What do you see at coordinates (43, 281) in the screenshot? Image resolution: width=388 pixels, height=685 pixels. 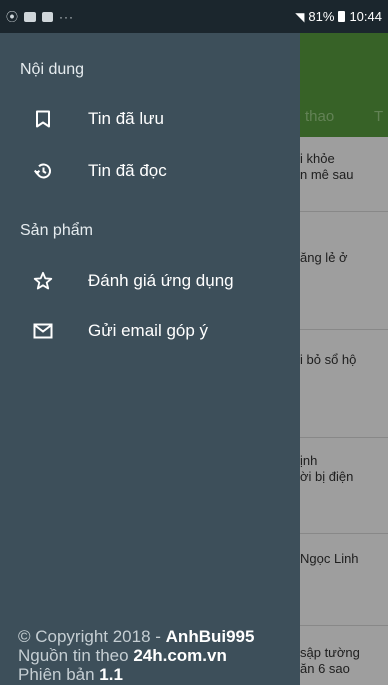 I see `star-icon` at bounding box center [43, 281].